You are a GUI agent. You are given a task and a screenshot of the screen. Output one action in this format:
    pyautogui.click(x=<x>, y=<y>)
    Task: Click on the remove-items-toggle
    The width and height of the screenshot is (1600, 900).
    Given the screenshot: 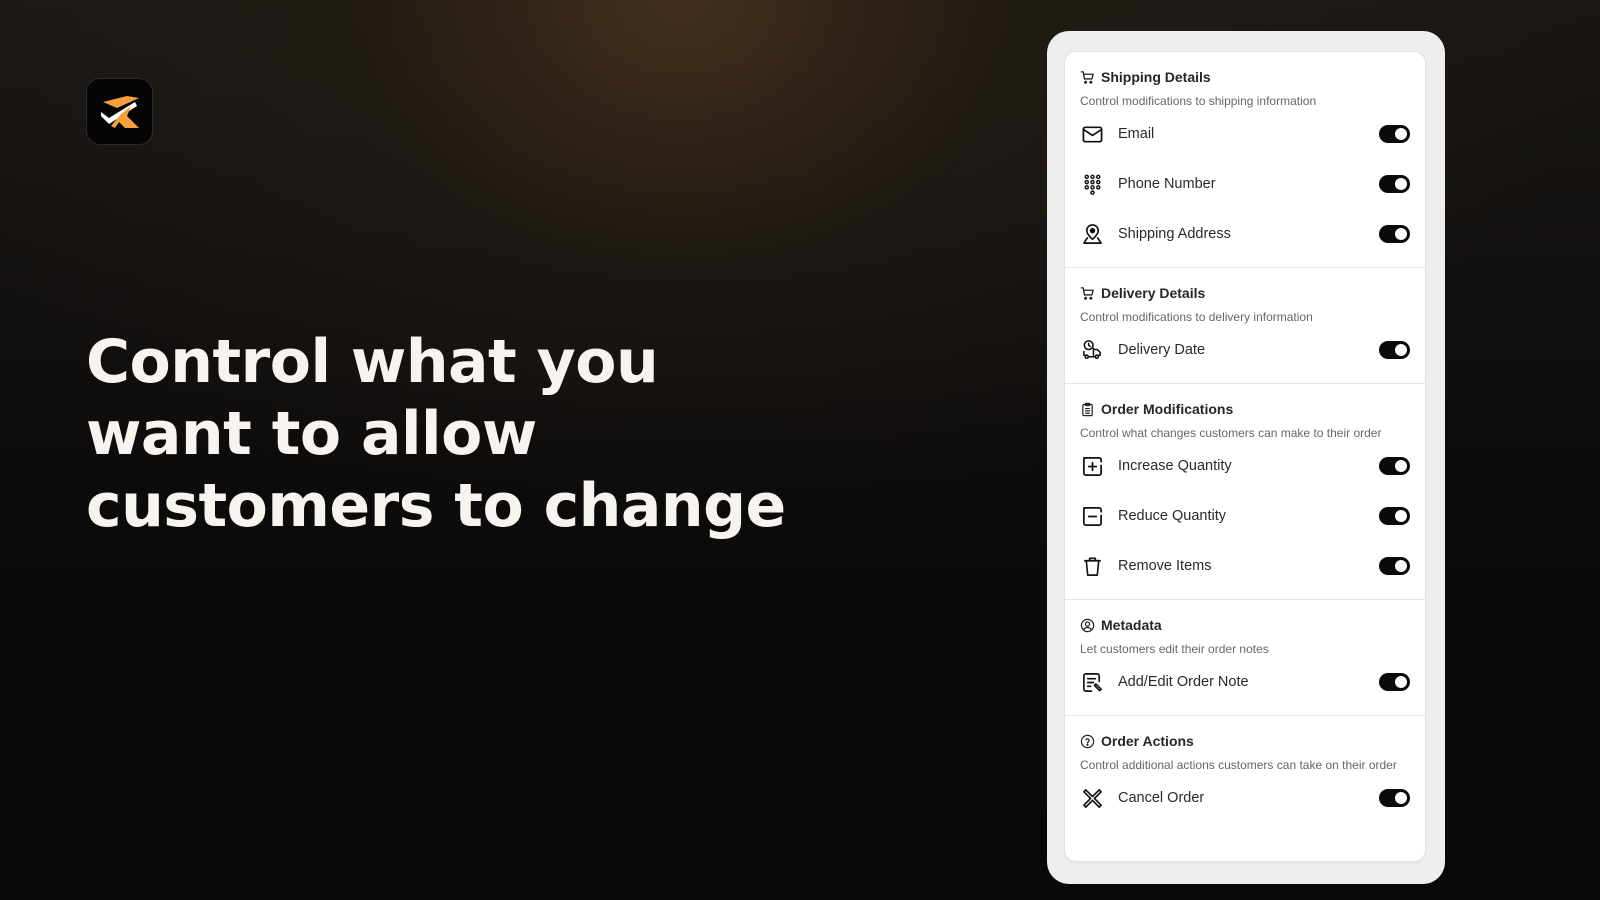 What is the action you would take?
    pyautogui.click(x=1394, y=566)
    